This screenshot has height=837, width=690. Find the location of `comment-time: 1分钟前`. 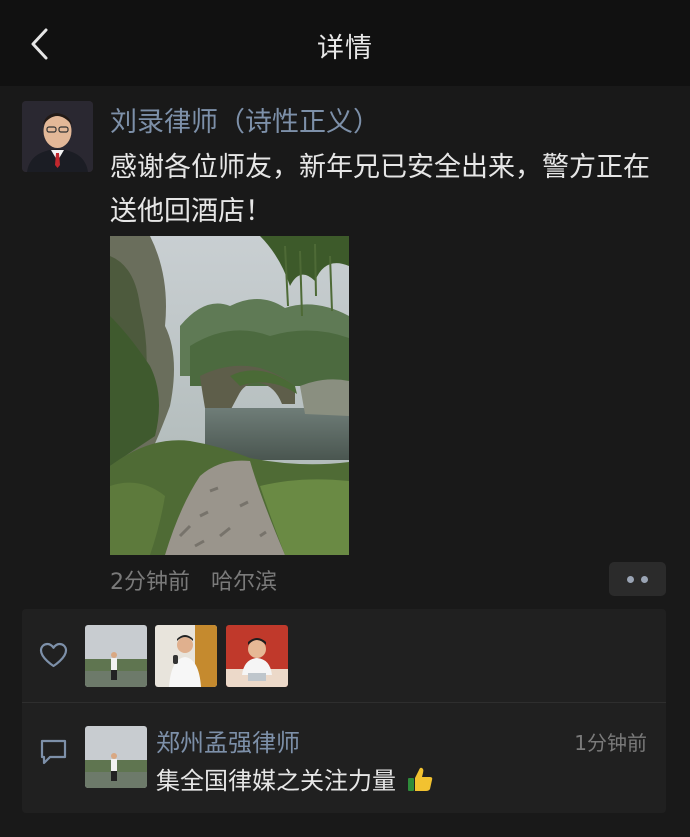

comment-time: 1分钟前 is located at coordinates (610, 743).